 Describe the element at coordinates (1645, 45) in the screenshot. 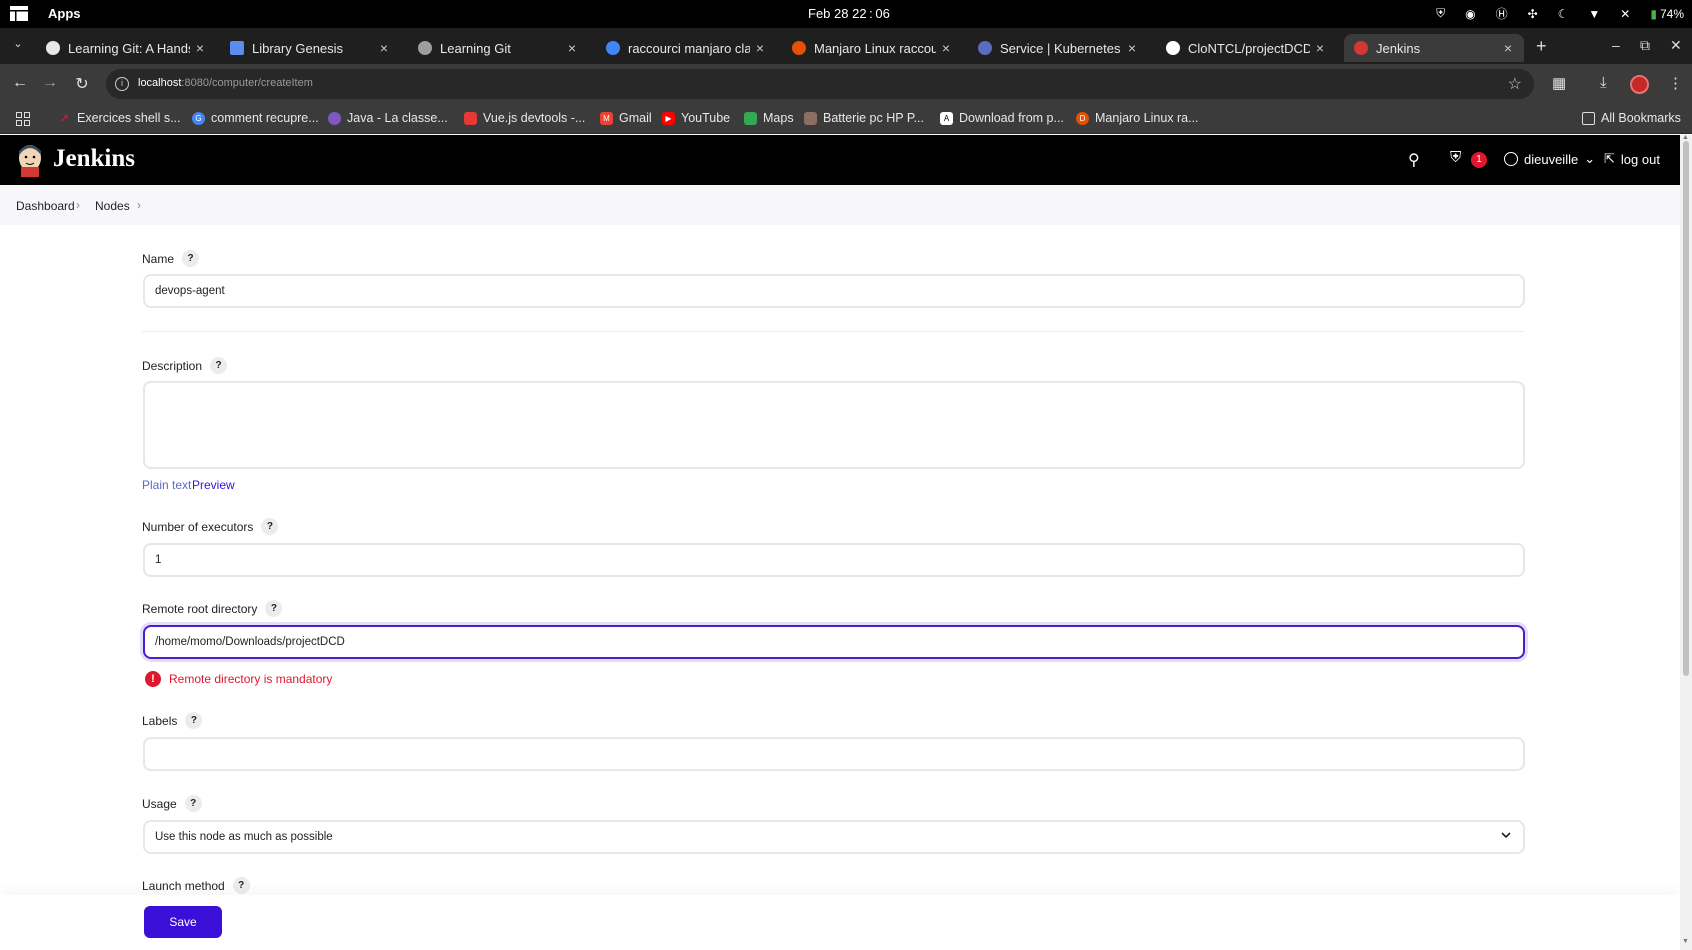

I see `restore-window-icon: ⧉` at that location.